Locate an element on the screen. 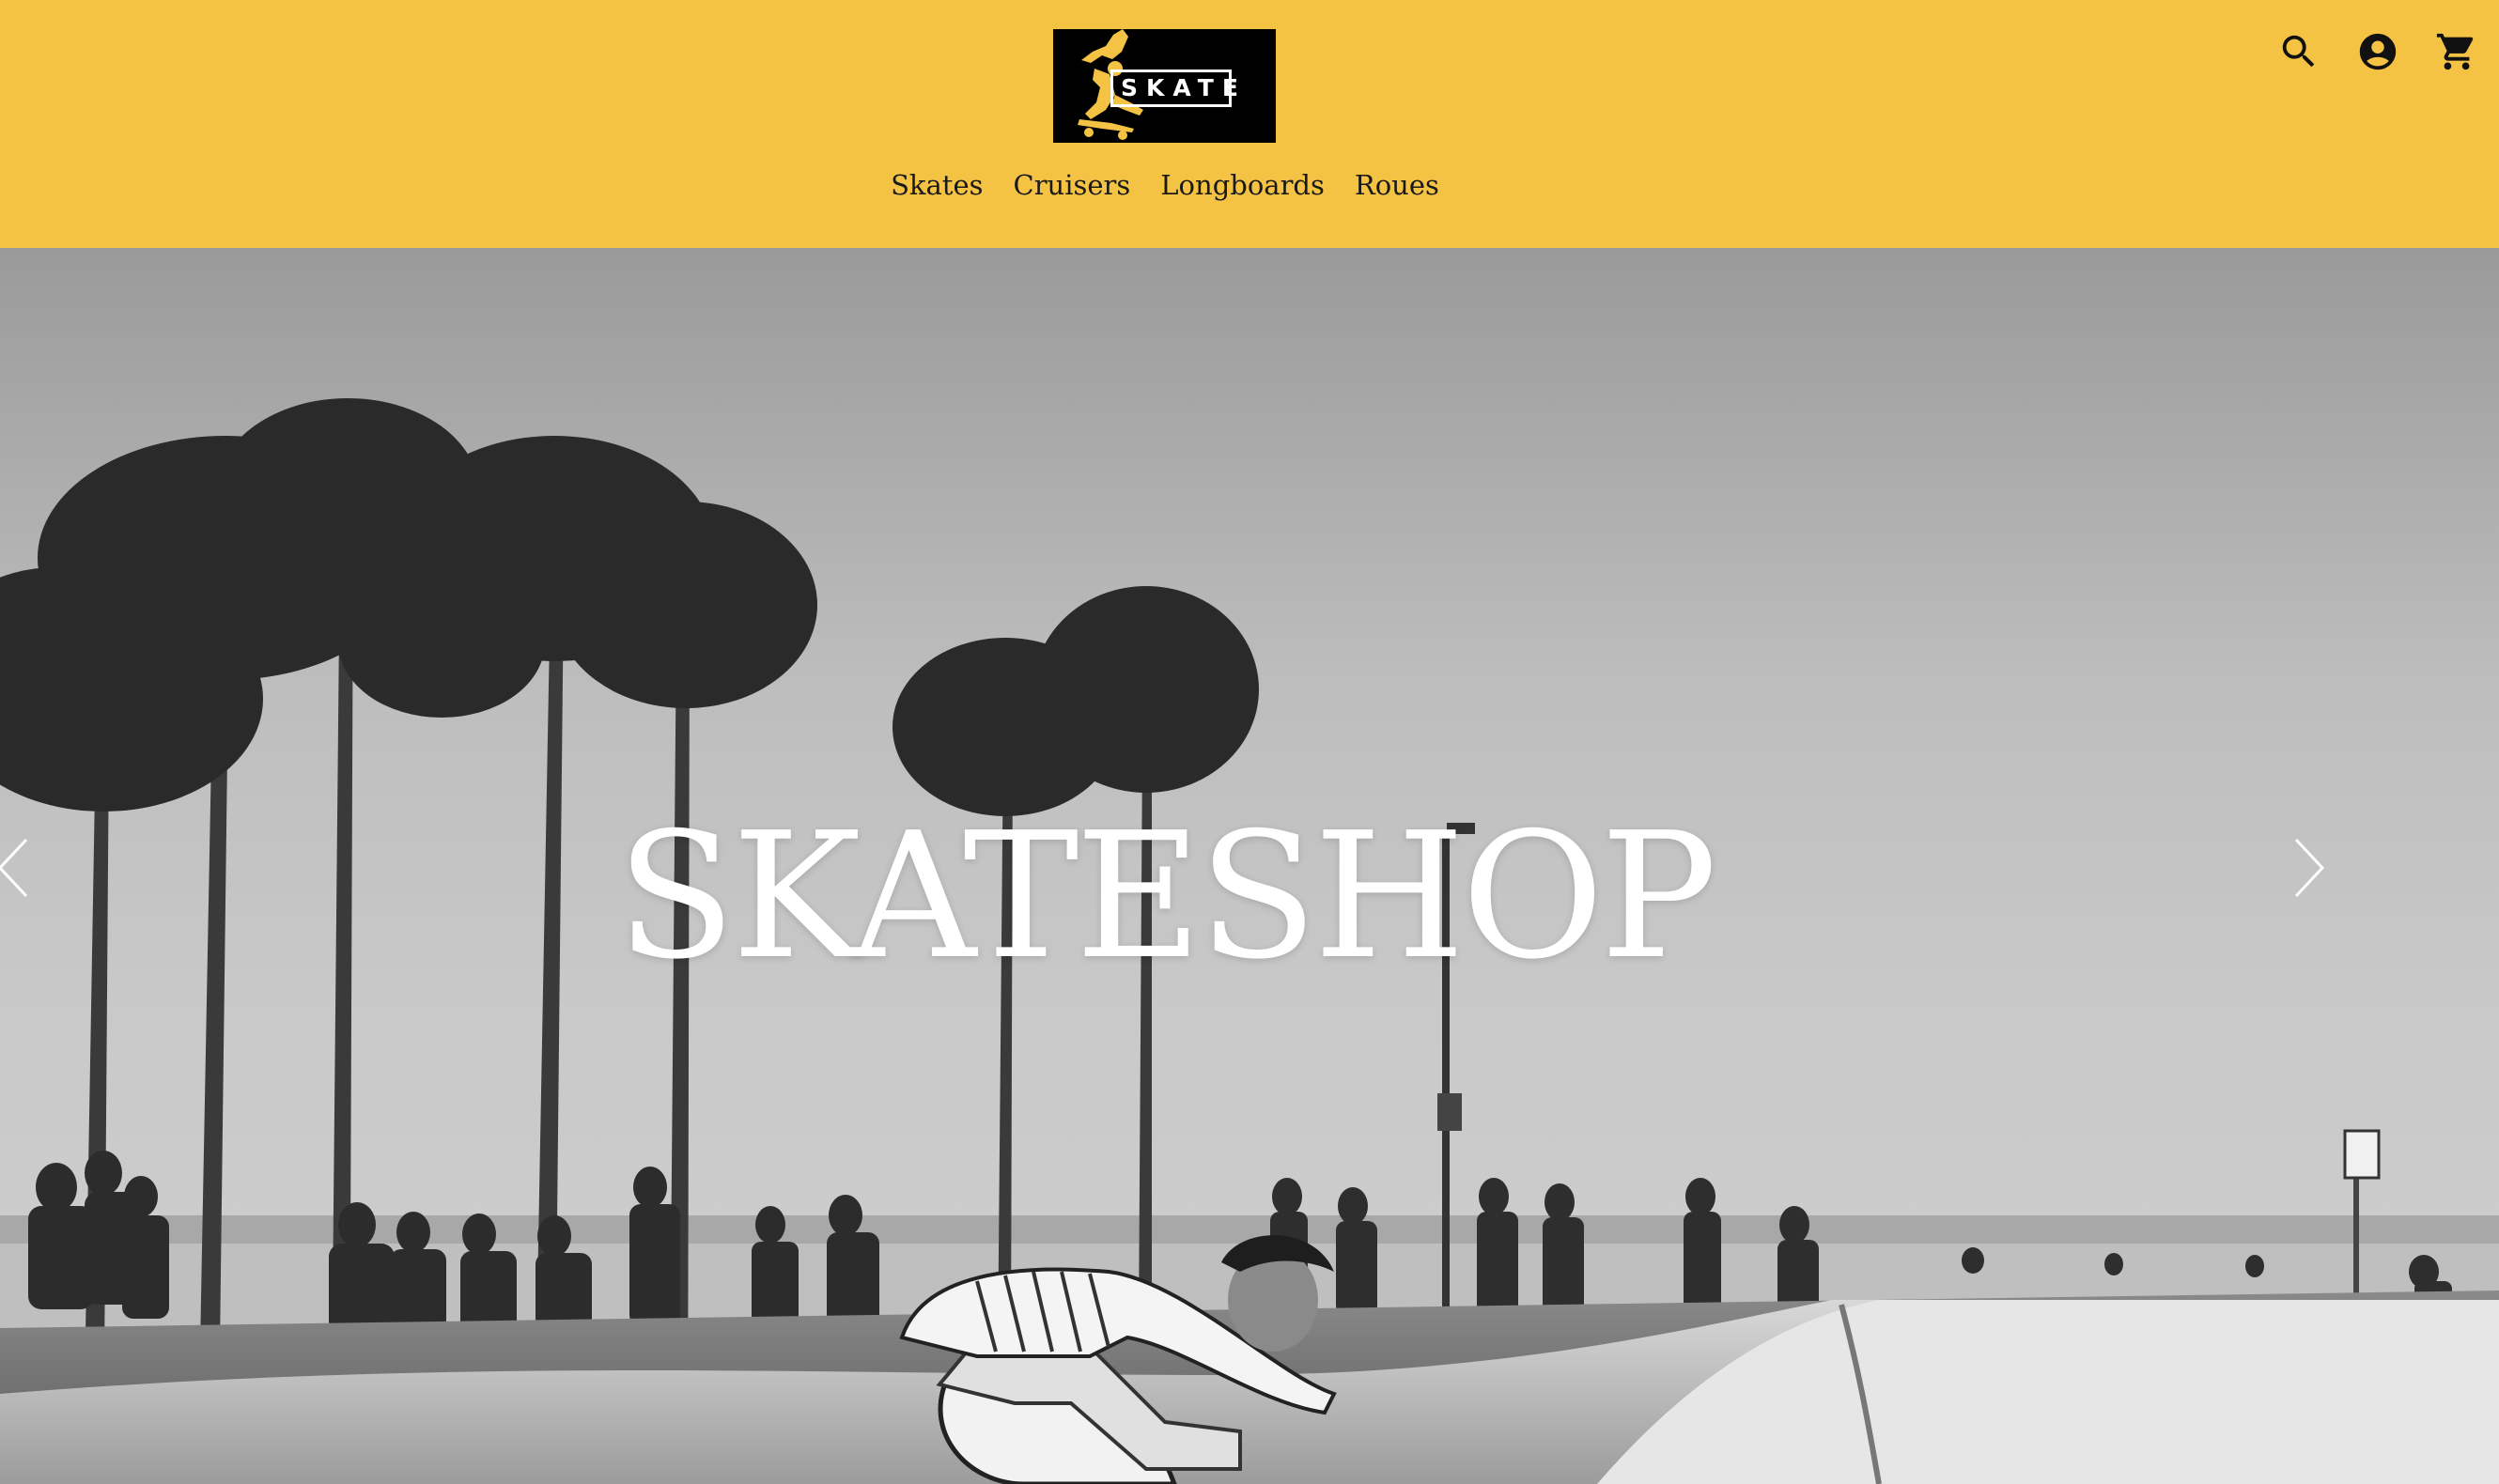 Image resolution: width=2499 pixels, height=1484 pixels. nav-item-longboards: Longboards is located at coordinates (1242, 185).